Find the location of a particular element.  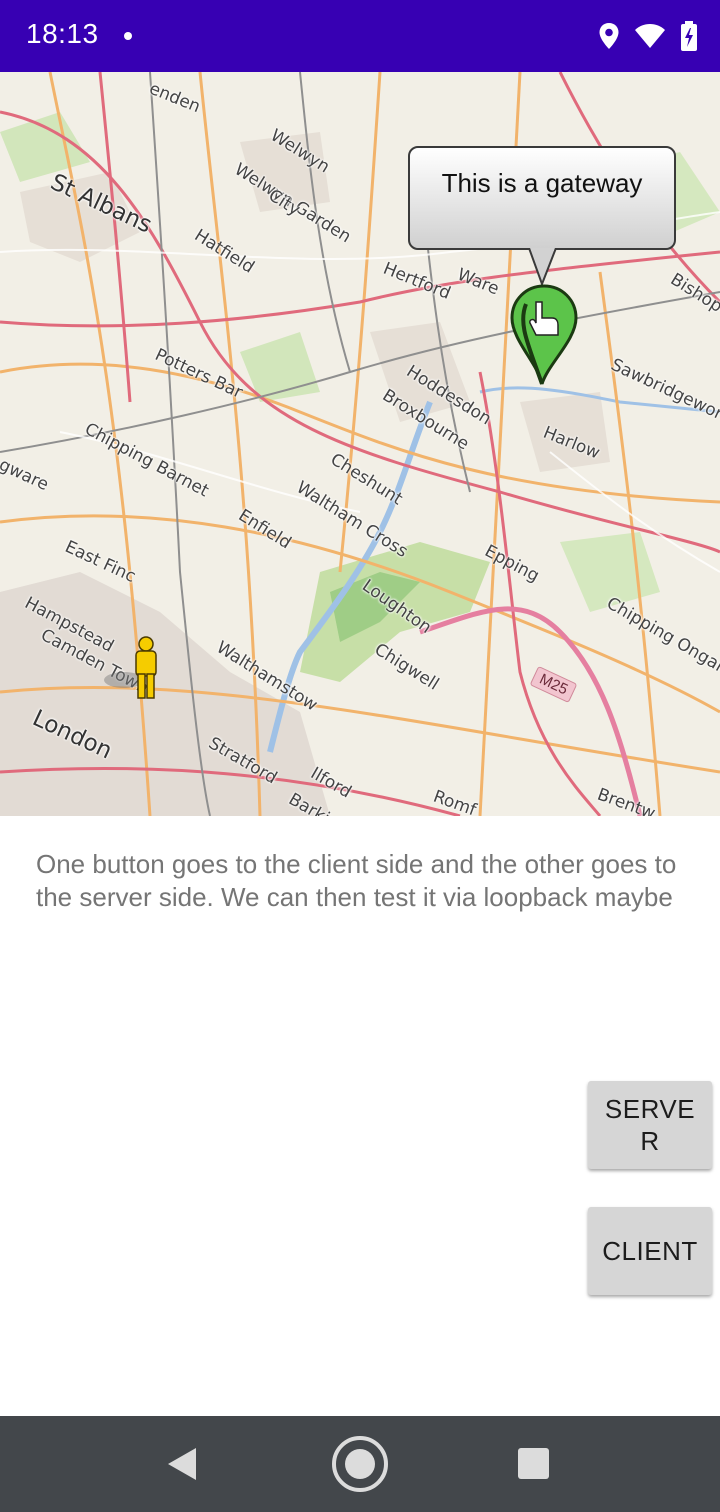

client-button: CLIENT is located at coordinates (650, 1251).